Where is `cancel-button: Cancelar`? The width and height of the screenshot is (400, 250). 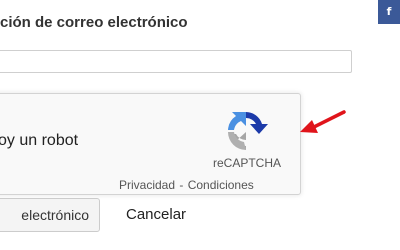 cancel-button: Cancelar is located at coordinates (156, 214).